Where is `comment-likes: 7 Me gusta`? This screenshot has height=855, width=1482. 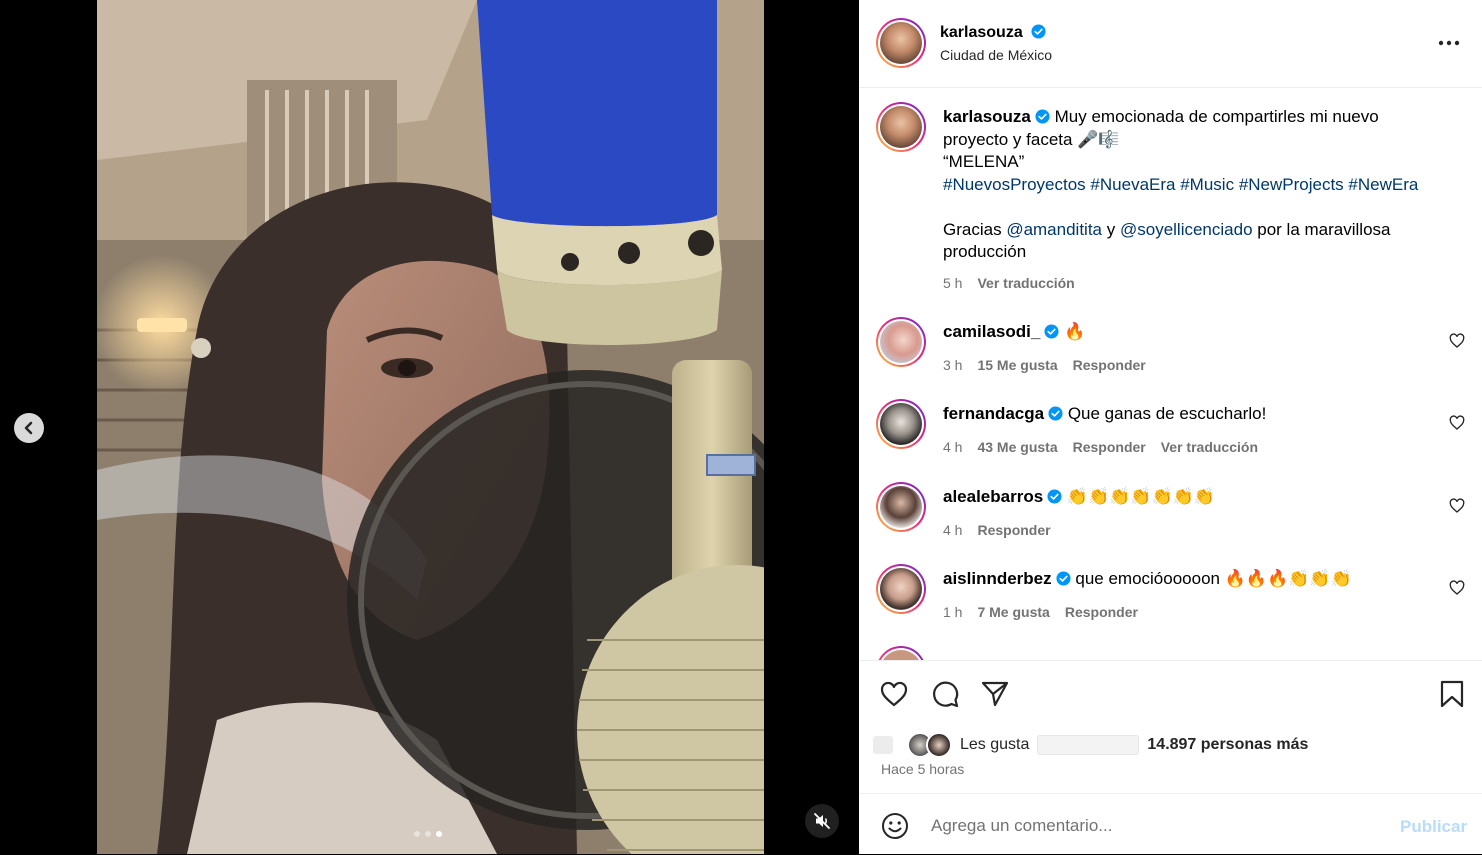
comment-likes: 7 Me gusta is located at coordinates (1013, 612).